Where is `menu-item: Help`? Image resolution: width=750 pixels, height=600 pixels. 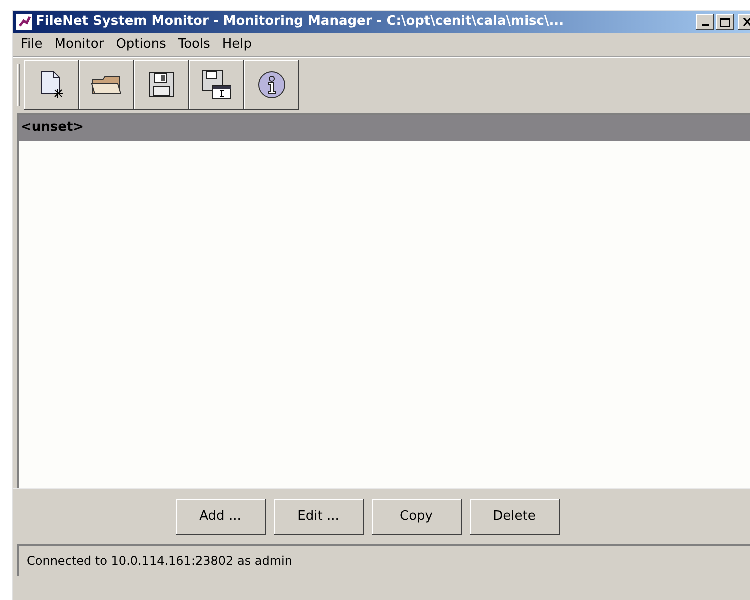 menu-item: Help is located at coordinates (237, 44).